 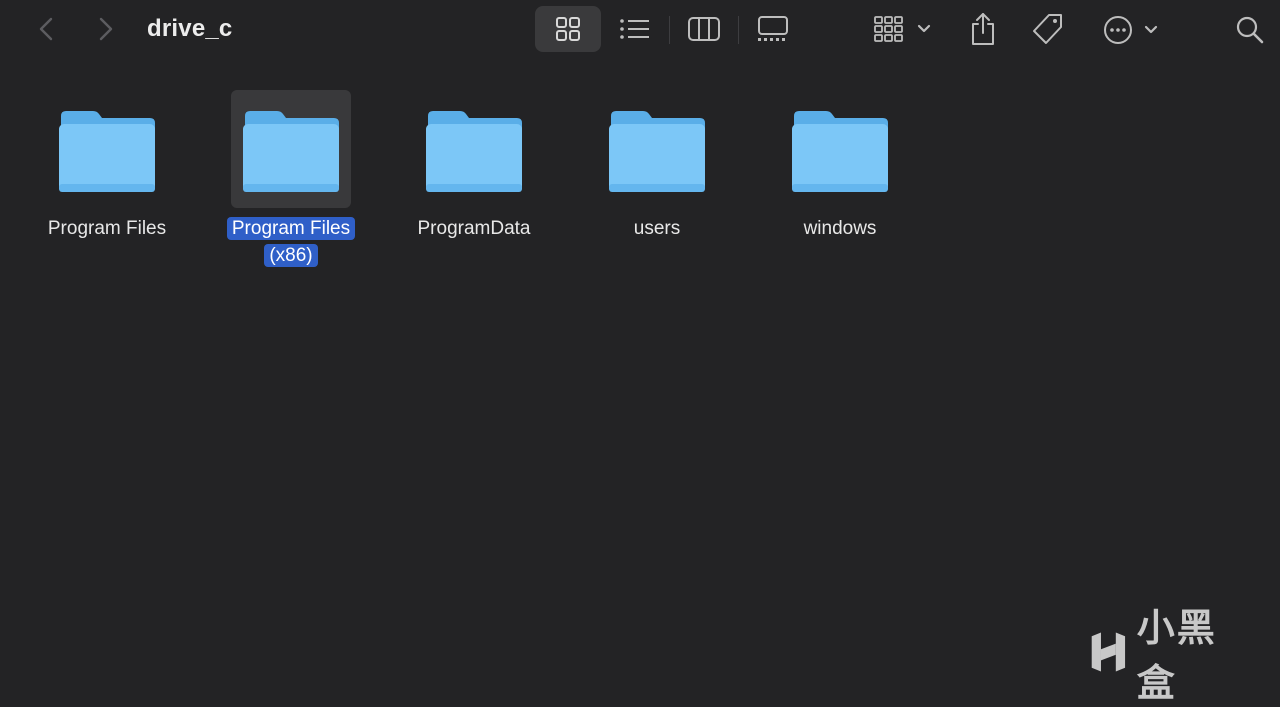 I want to click on group-by-button, so click(x=904, y=29).